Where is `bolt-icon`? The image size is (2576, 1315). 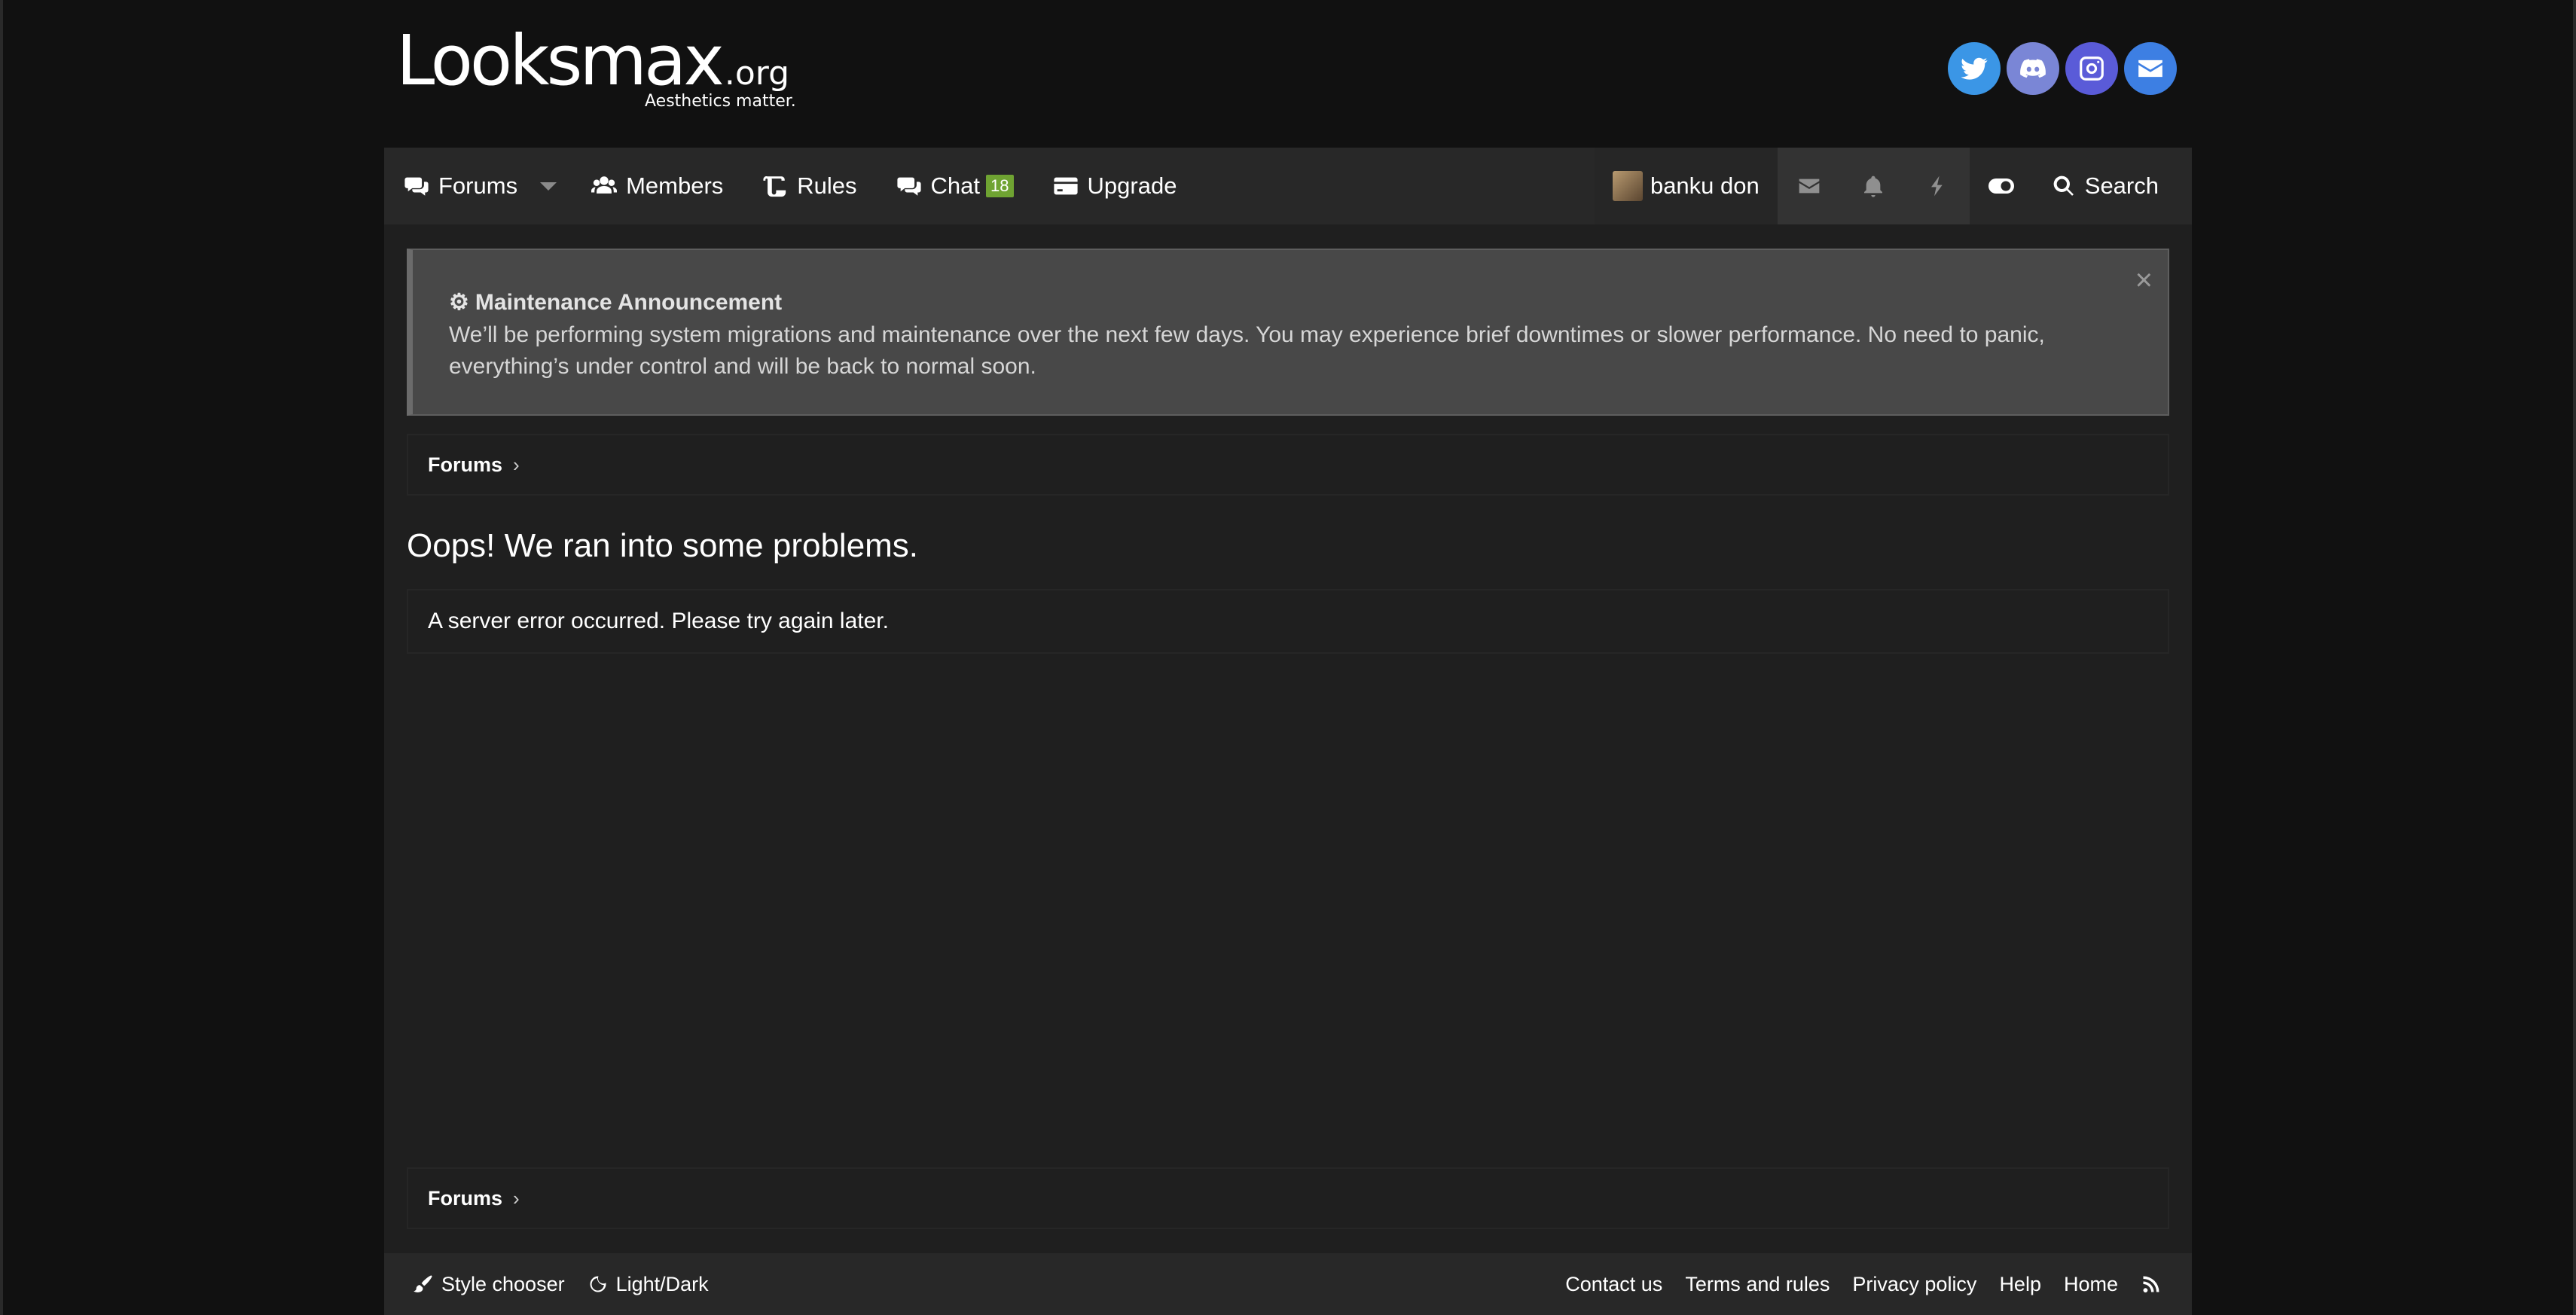
bolt-icon is located at coordinates (1937, 186).